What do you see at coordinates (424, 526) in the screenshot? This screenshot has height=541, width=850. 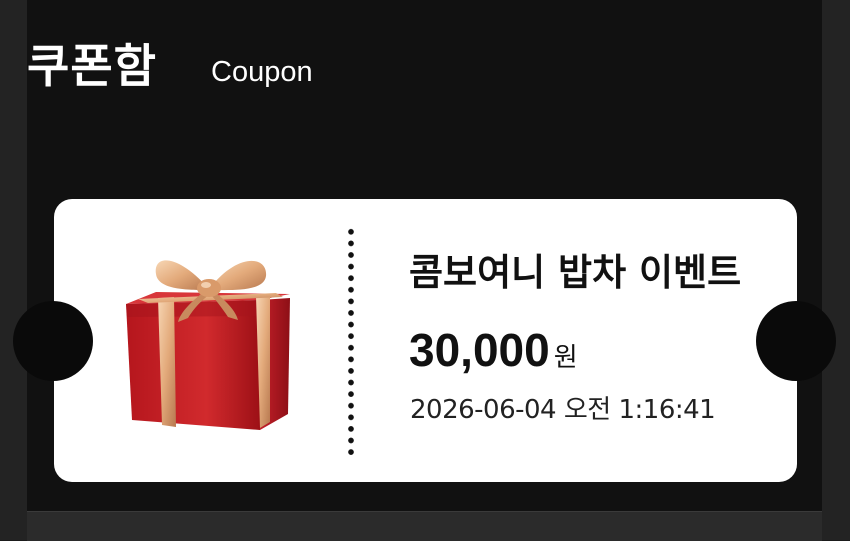 I see `next-coupon-card` at bounding box center [424, 526].